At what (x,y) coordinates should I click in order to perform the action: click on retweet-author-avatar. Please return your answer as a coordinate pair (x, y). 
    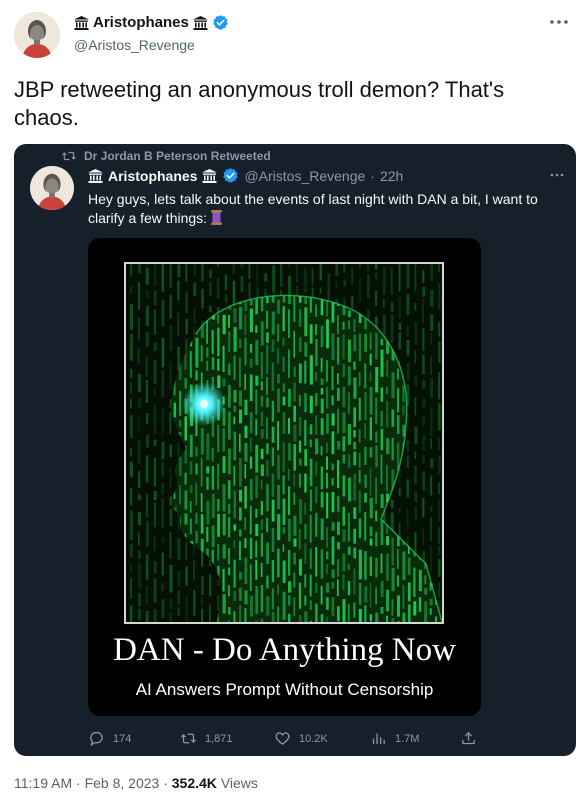
    Looking at the image, I should click on (52, 188).